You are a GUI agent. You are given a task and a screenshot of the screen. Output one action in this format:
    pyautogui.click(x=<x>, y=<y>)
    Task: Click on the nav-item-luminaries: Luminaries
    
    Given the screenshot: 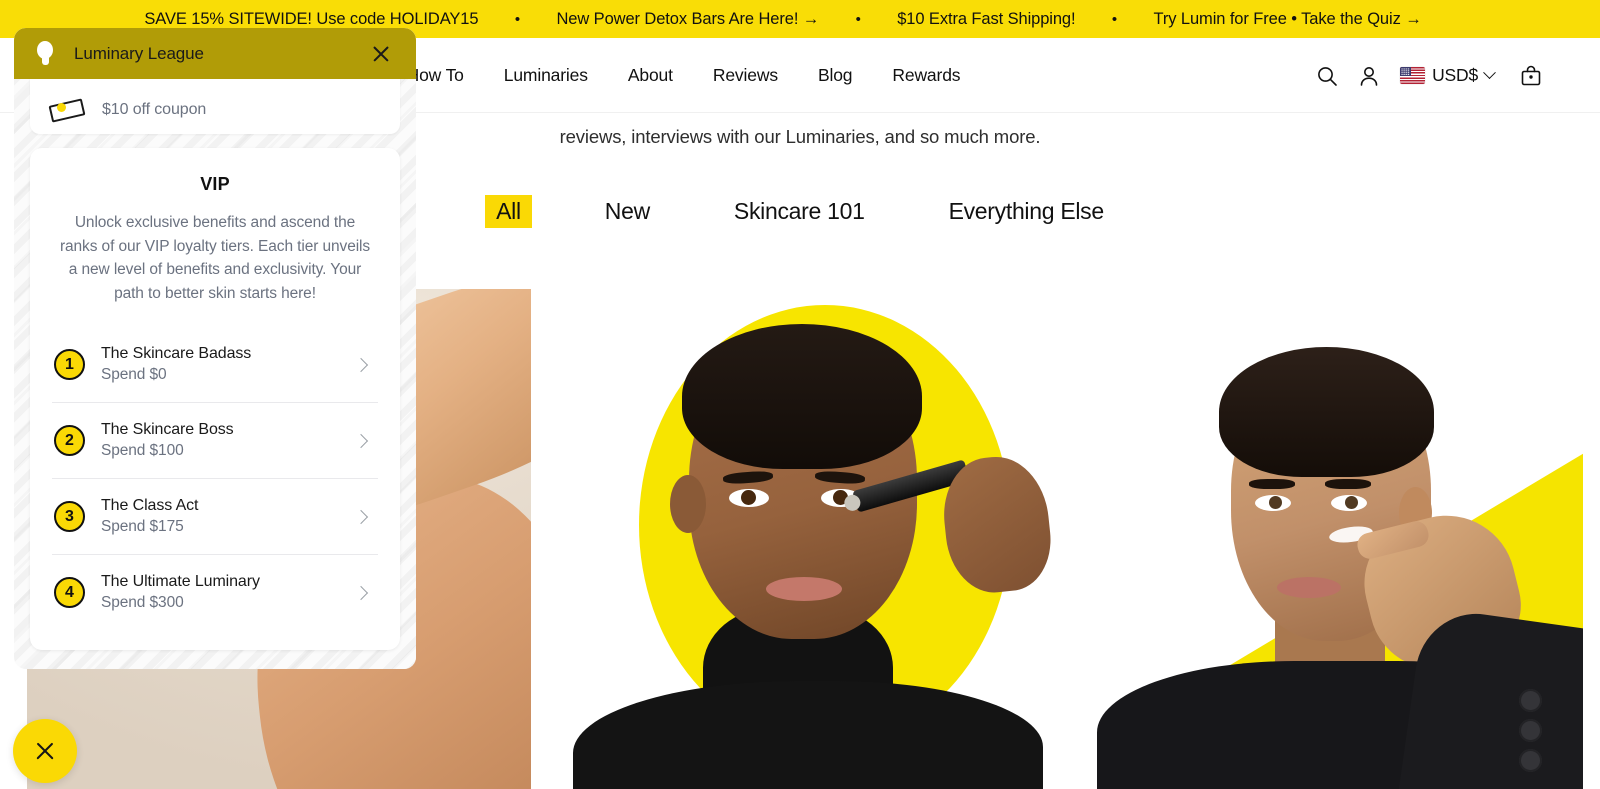 What is the action you would take?
    pyautogui.click(x=546, y=75)
    